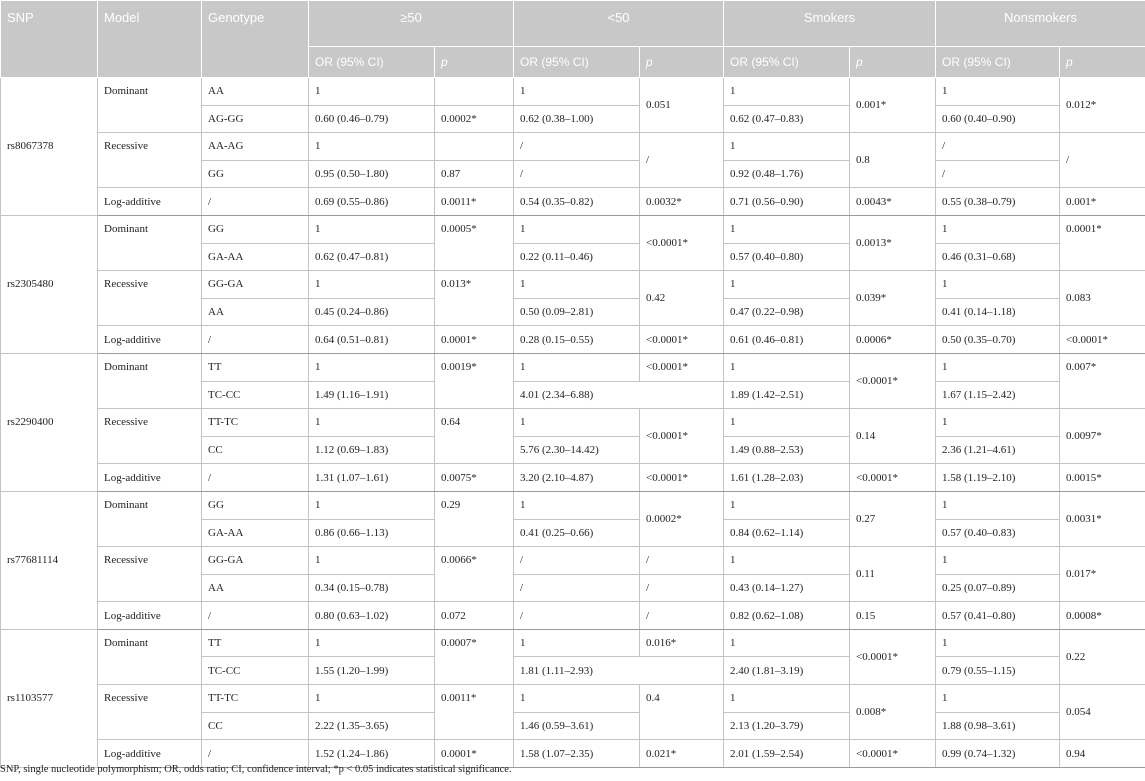  I want to click on or-cell: 0.62 (0.47–0.81), so click(371, 257).